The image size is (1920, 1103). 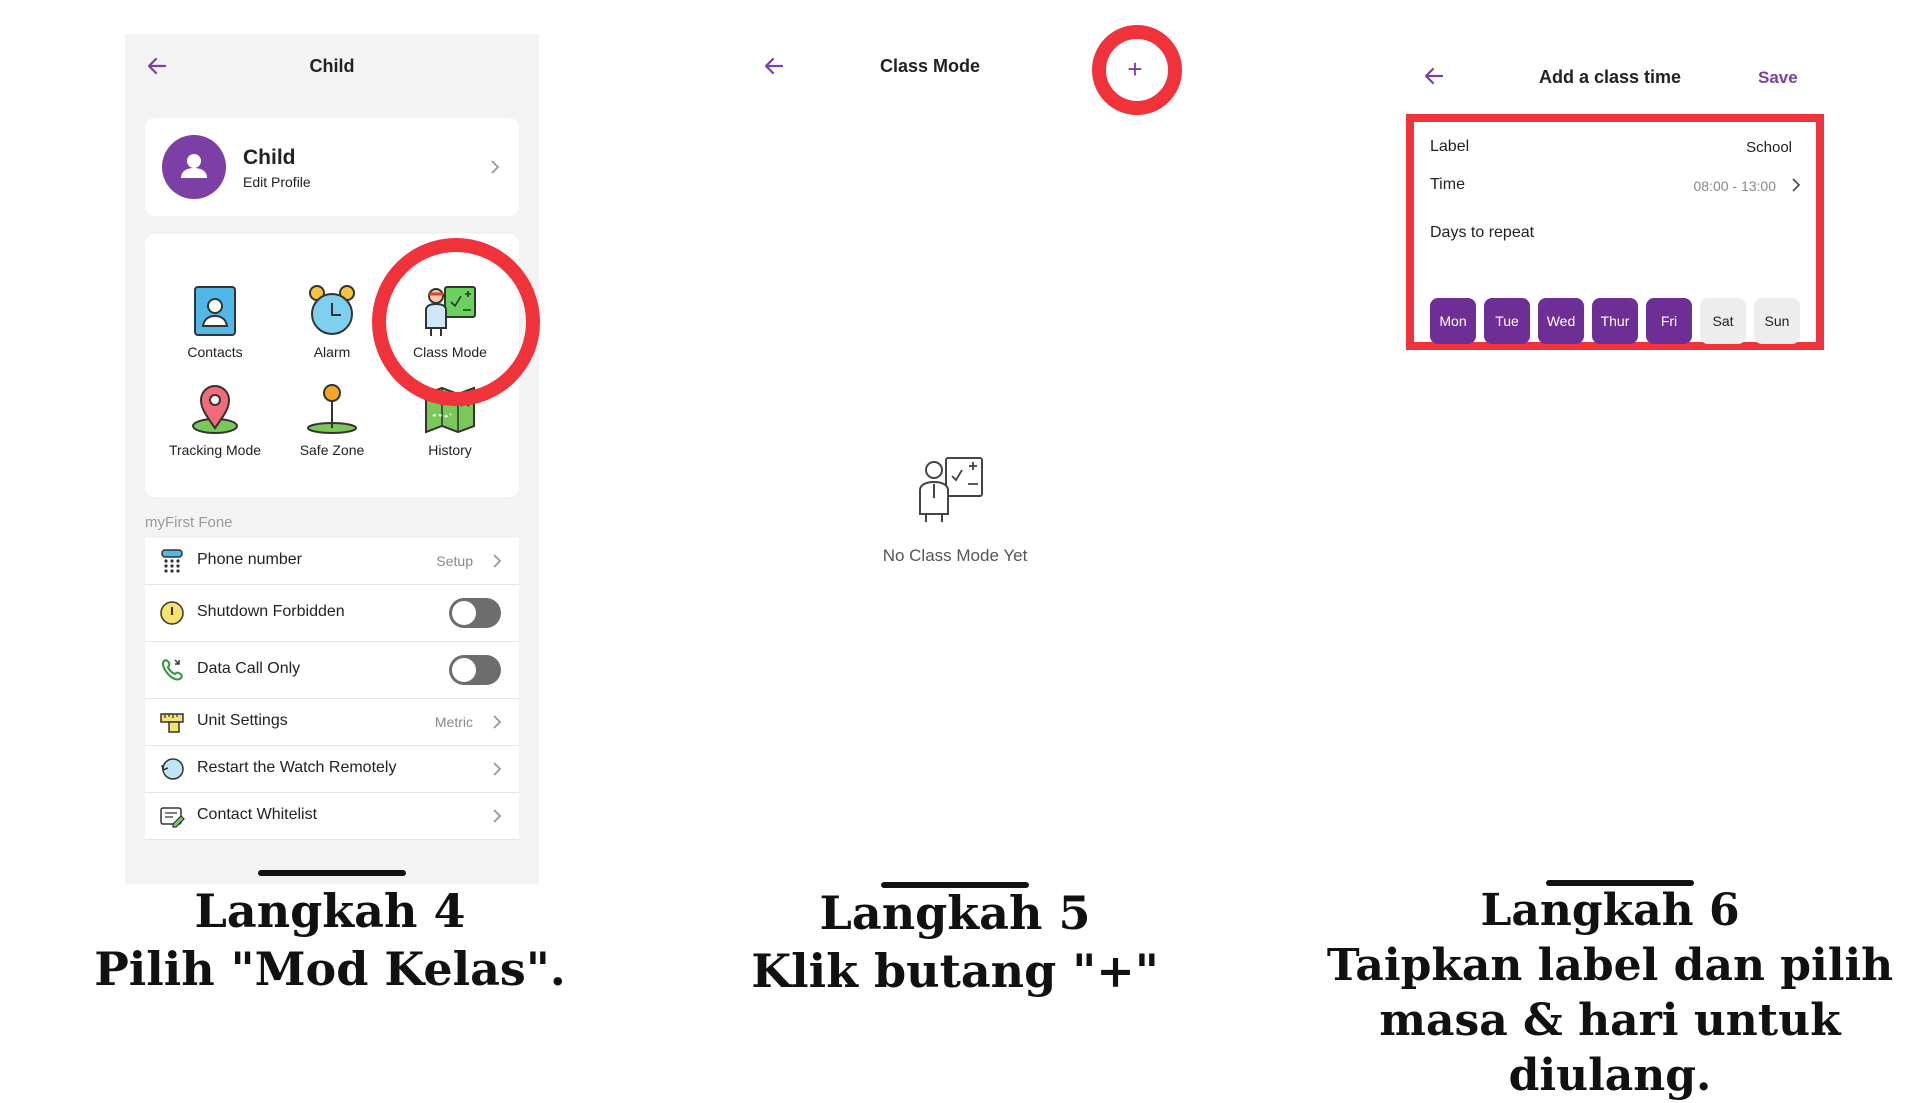 I want to click on class-mode-empty-icon, so click(x=951, y=489).